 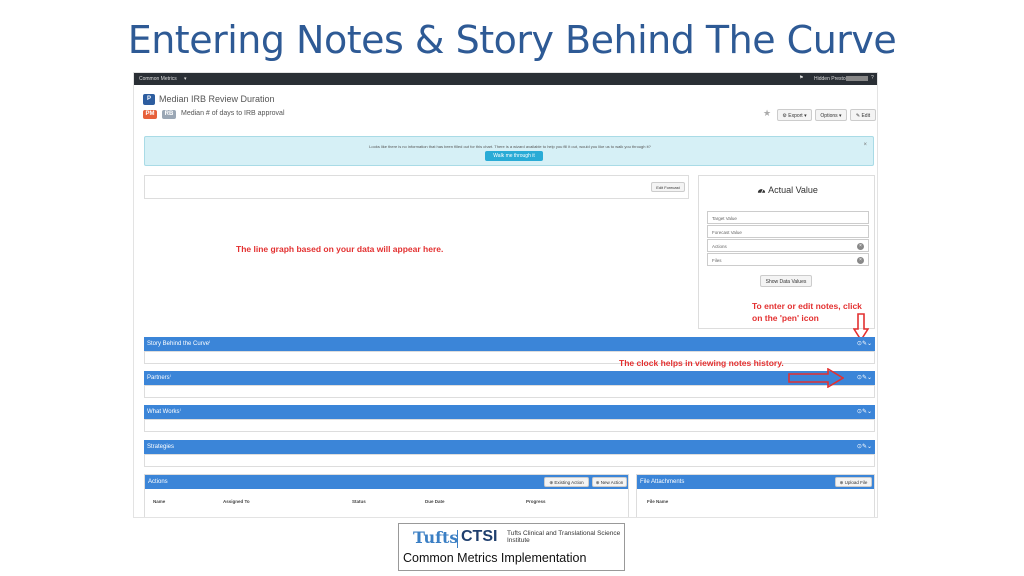 I want to click on logo-ctsi: CTSI, so click(x=479, y=536).